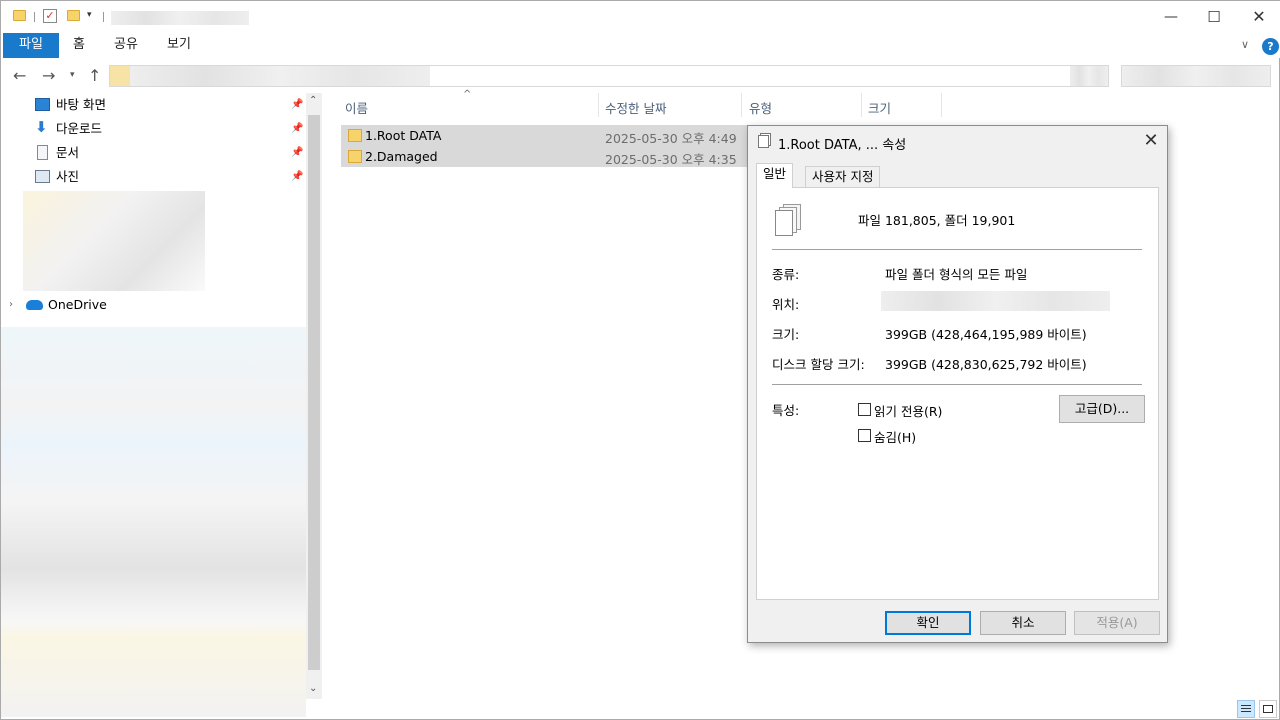 The width and height of the screenshot is (1280, 720). I want to click on redacted-items, so click(114, 241).